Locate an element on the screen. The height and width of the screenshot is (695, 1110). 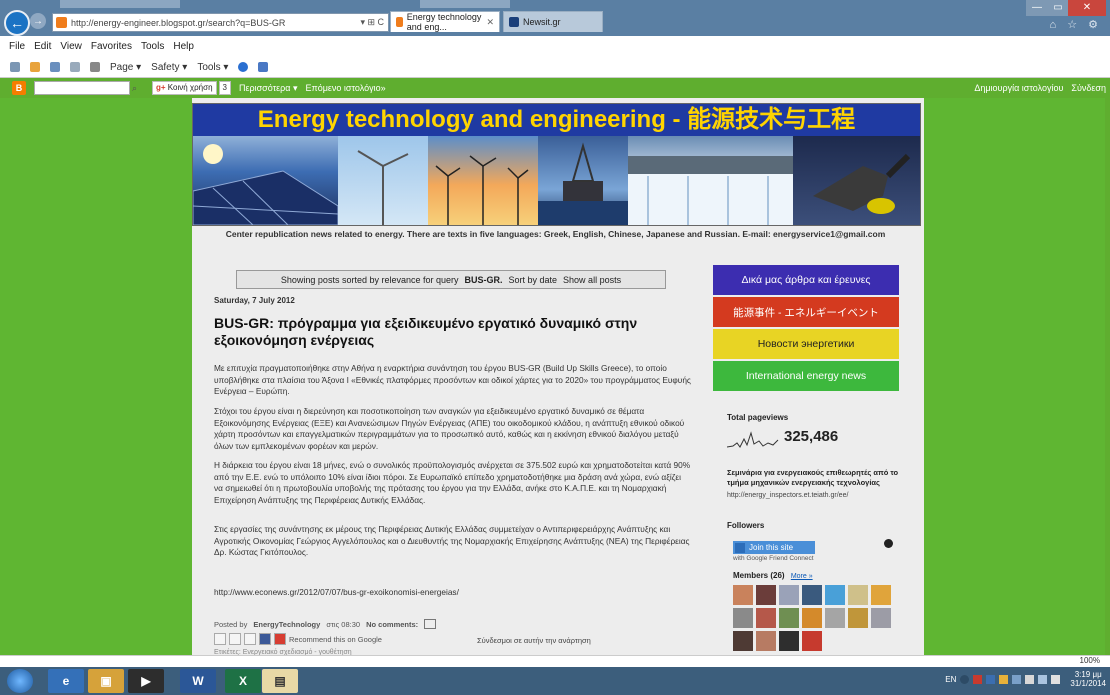
page-menu: Page ▾ is located at coordinates (125, 67).